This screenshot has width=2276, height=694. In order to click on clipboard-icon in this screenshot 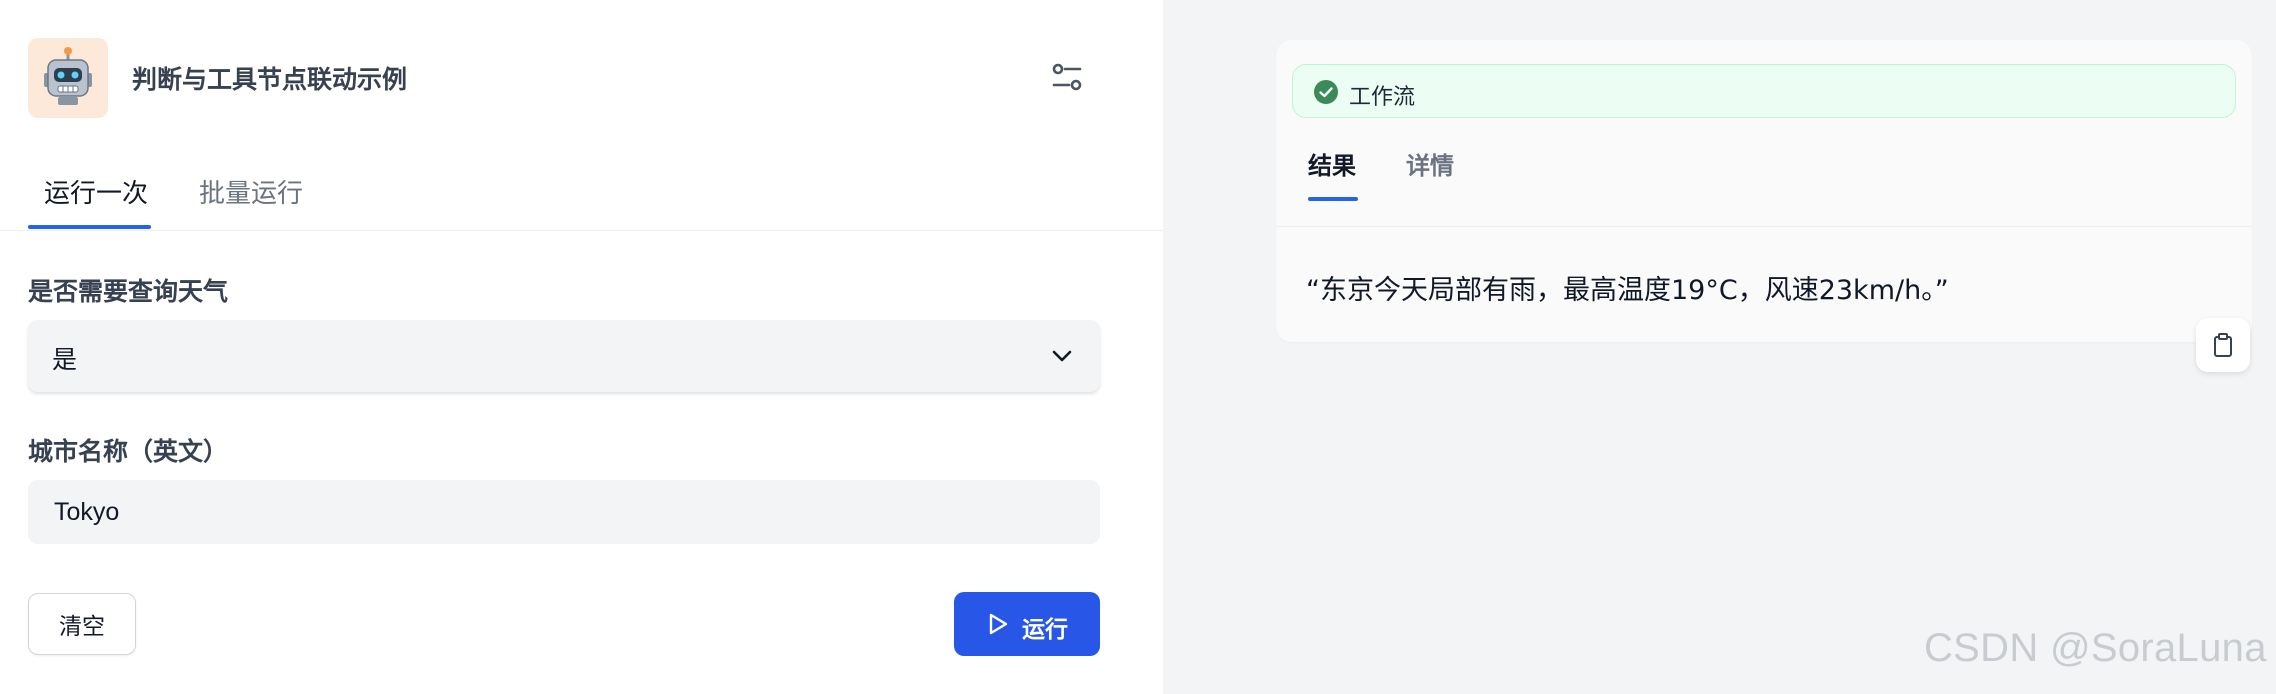, I will do `click(2223, 345)`.